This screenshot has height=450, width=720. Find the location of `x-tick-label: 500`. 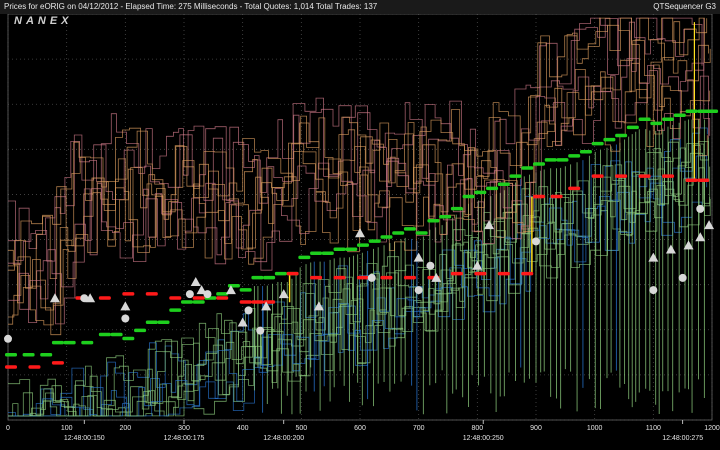

x-tick-label: 500 is located at coordinates (301, 428).